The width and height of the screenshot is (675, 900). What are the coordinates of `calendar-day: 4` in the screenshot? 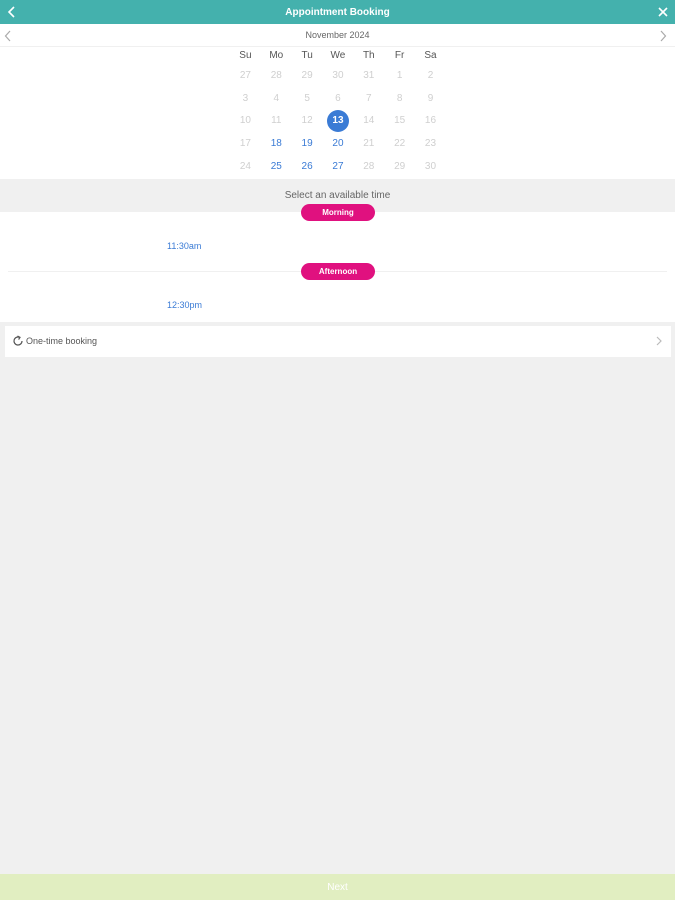 It's located at (276, 98).